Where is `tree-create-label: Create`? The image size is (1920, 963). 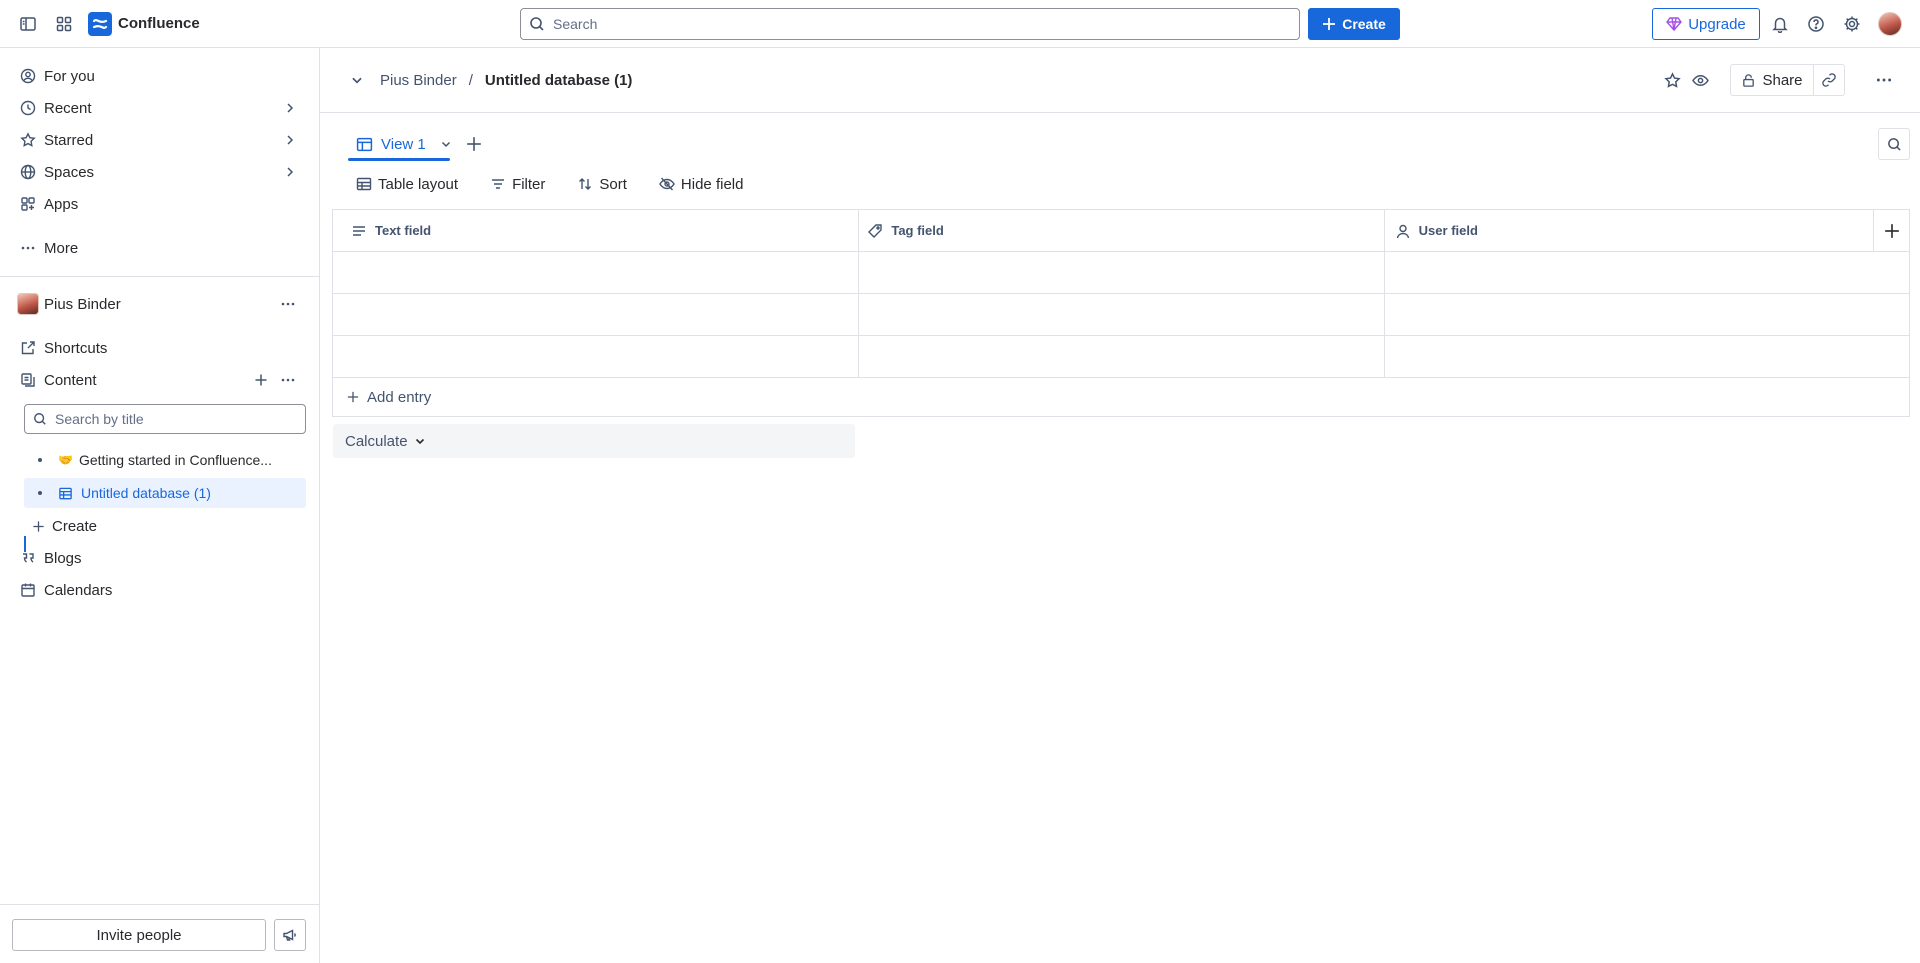 tree-create-label: Create is located at coordinates (75, 526).